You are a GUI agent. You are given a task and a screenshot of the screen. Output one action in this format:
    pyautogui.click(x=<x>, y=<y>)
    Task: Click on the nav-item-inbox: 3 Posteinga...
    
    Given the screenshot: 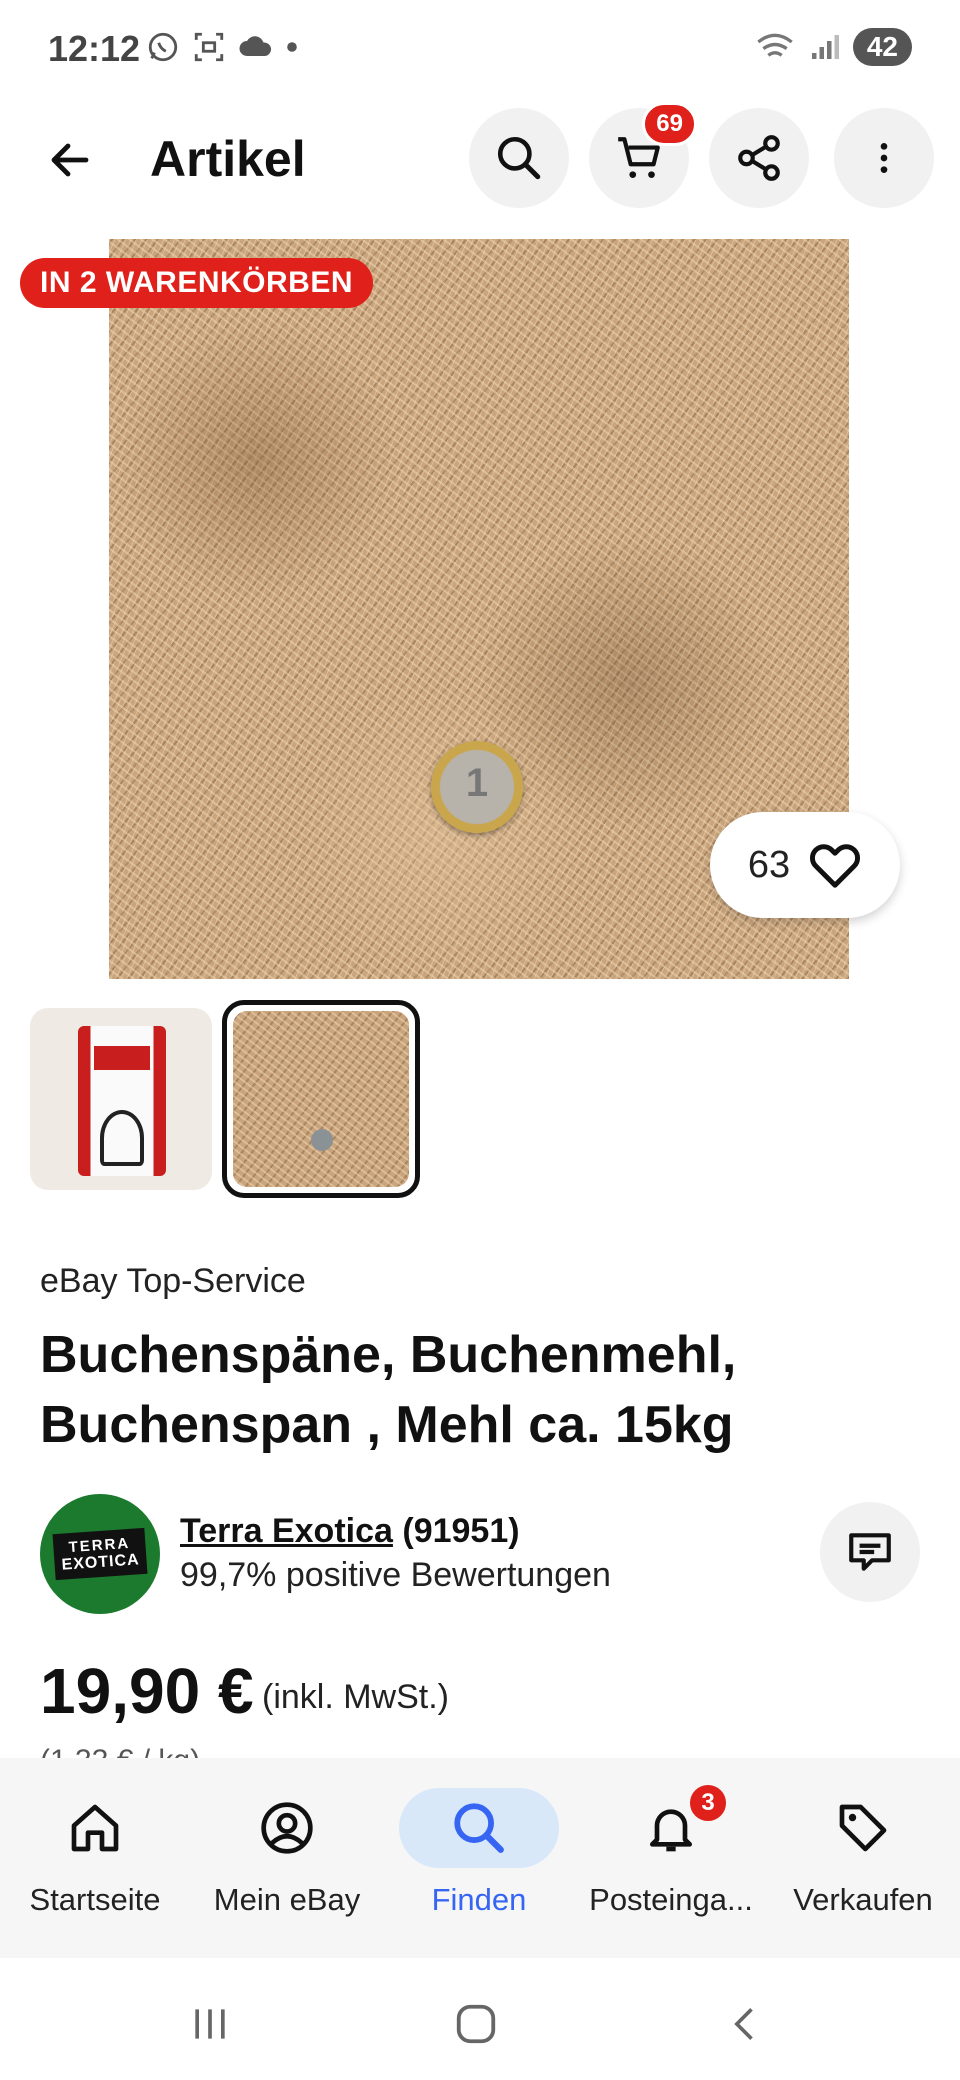 What is the action you would take?
    pyautogui.click(x=671, y=1850)
    